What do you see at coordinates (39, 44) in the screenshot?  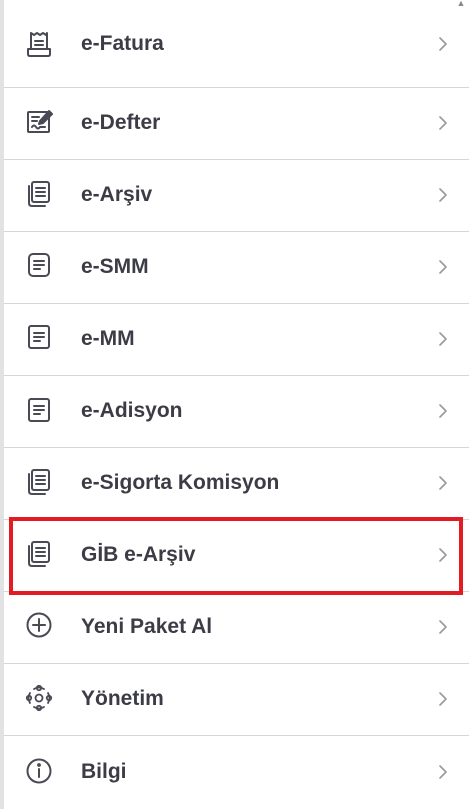 I see `receipt-icon` at bounding box center [39, 44].